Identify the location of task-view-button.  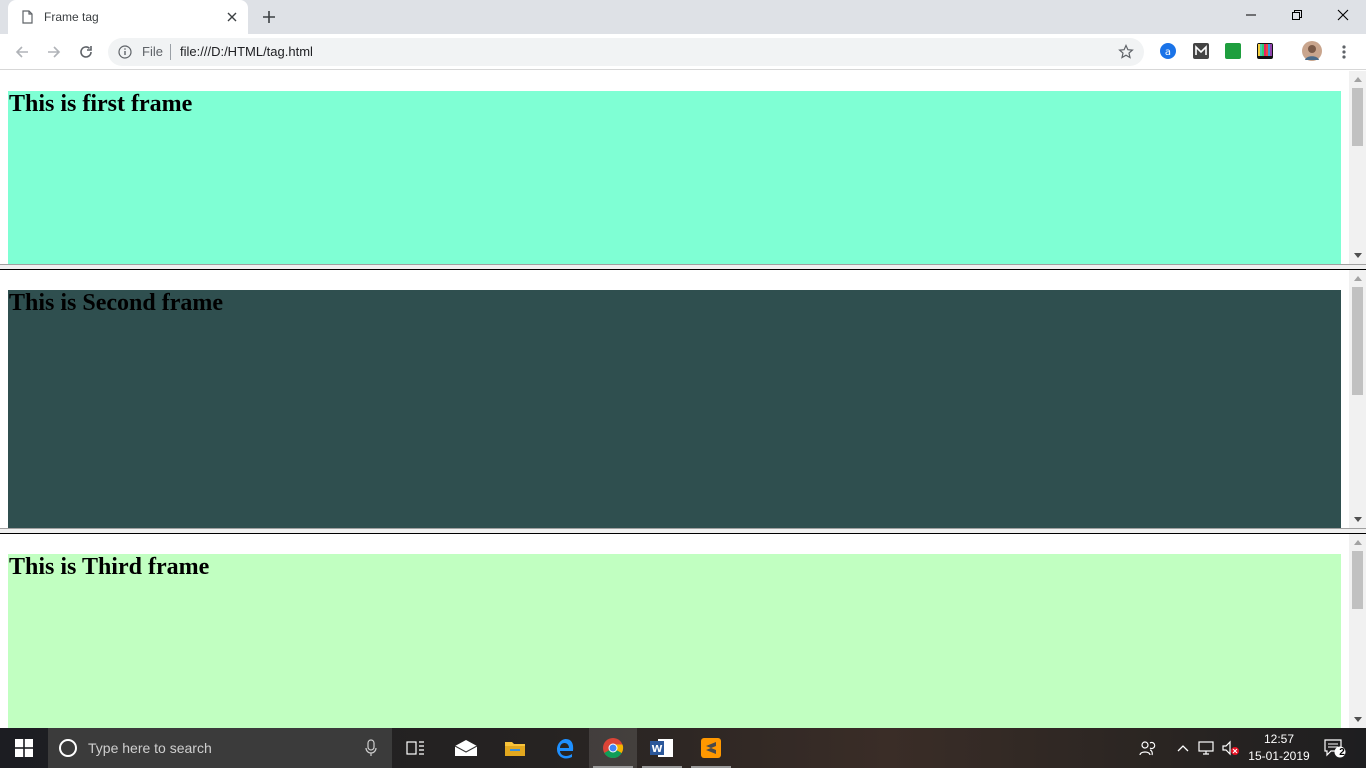
(416, 748).